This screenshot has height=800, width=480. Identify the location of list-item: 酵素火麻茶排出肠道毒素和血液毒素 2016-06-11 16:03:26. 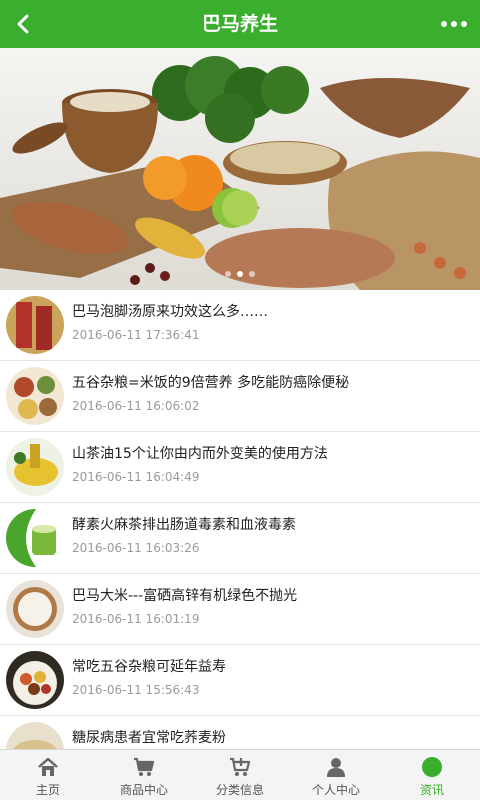
(240, 538).